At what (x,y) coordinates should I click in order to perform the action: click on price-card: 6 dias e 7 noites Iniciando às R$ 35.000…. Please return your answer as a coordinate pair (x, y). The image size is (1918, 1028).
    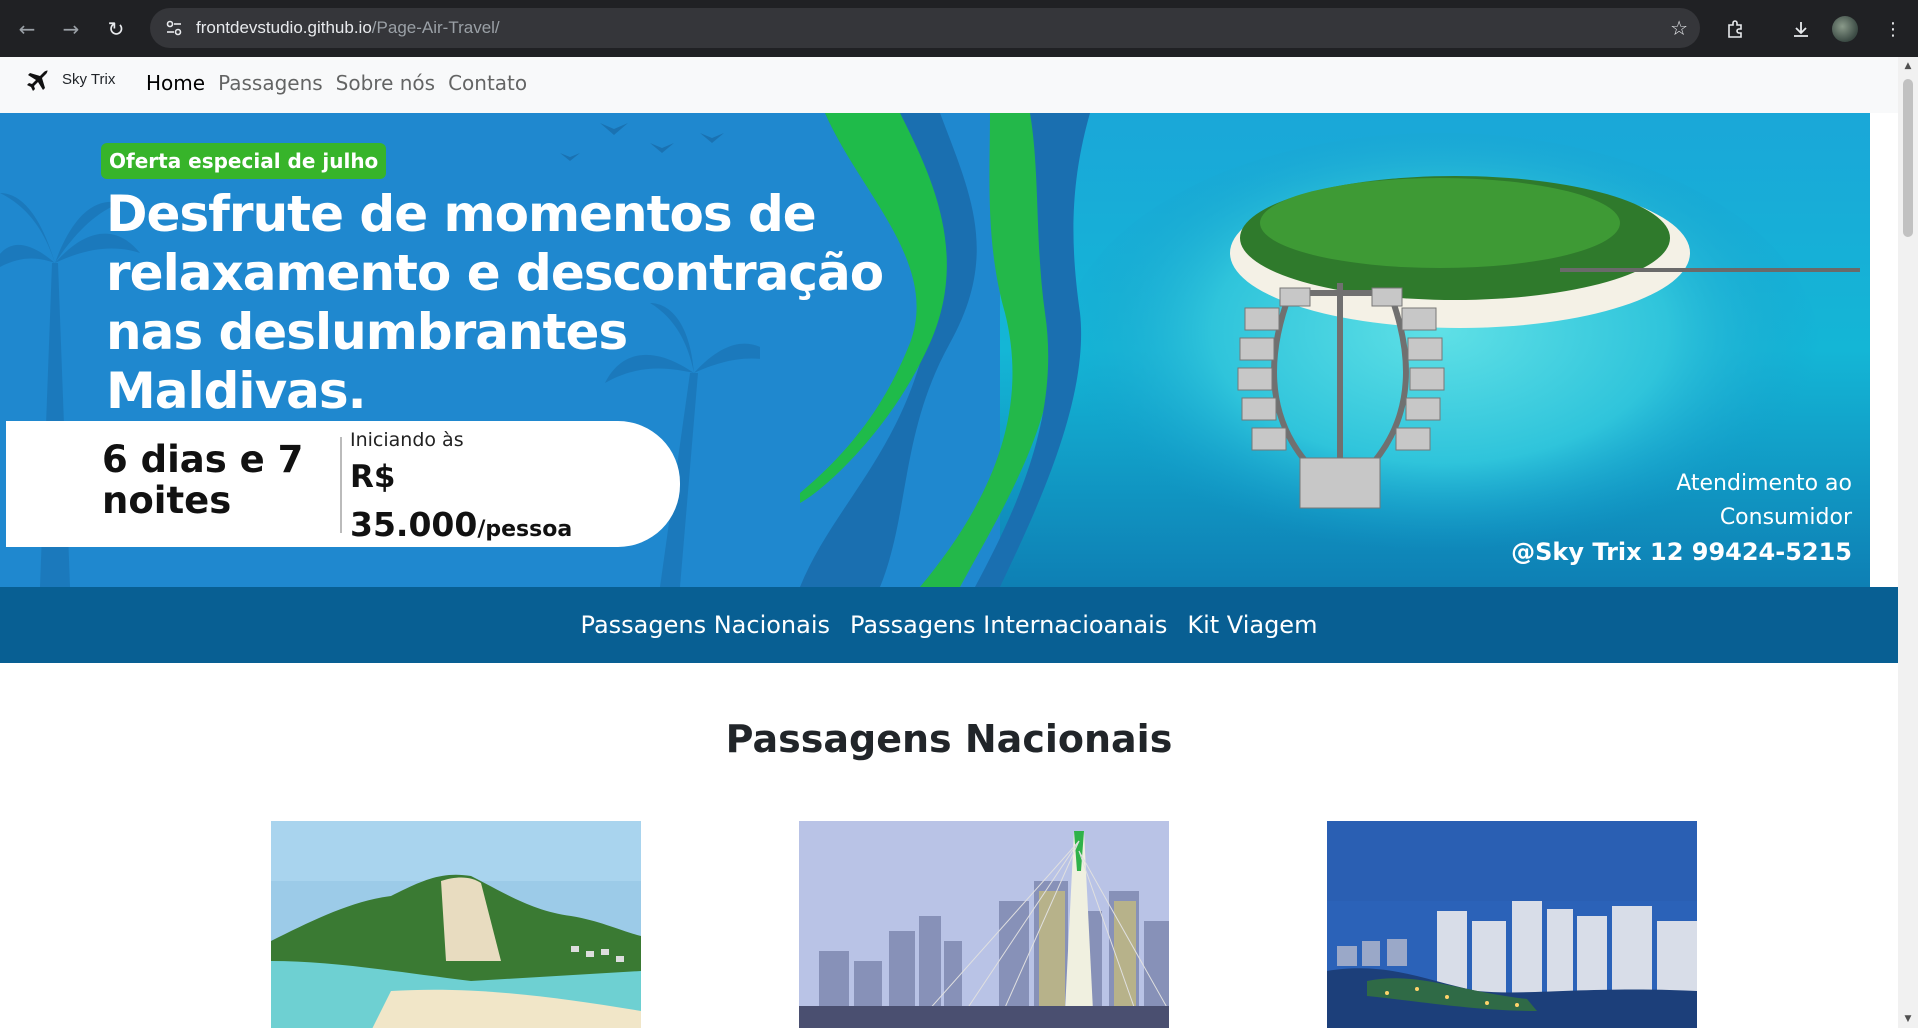
    Looking at the image, I should click on (343, 484).